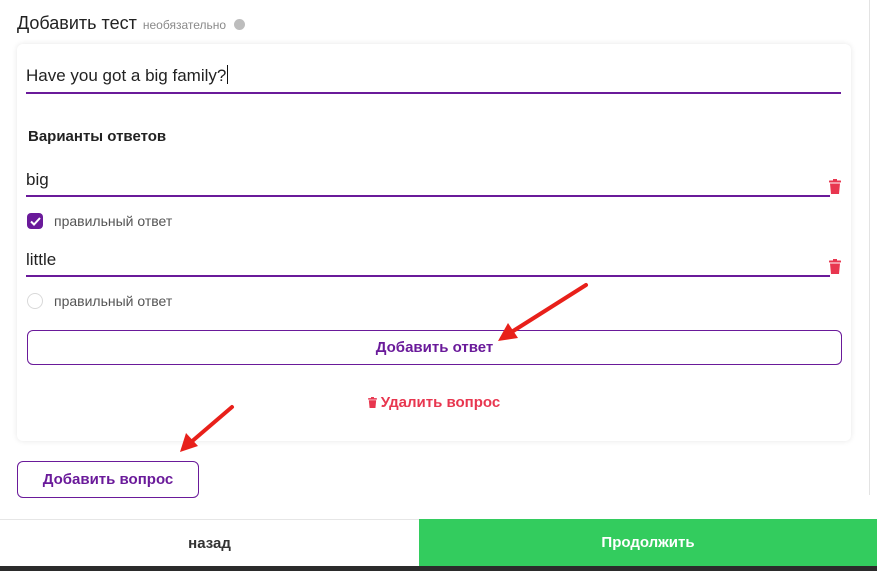  What do you see at coordinates (428, 262) in the screenshot?
I see `answer-input-2: little` at bounding box center [428, 262].